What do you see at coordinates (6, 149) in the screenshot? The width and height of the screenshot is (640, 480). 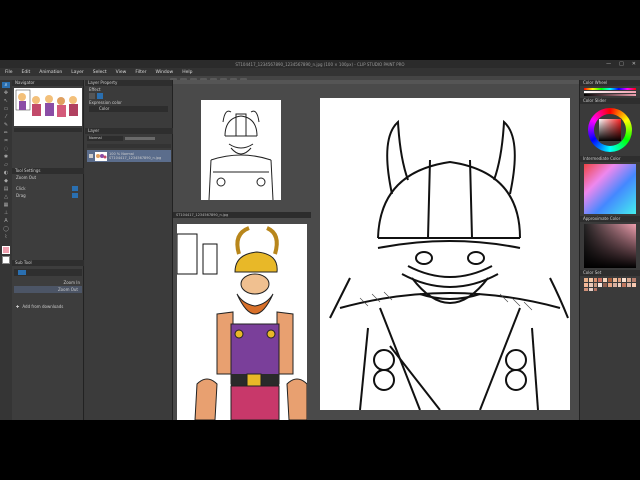 I see `airbrush-tool-icon: ◌` at bounding box center [6, 149].